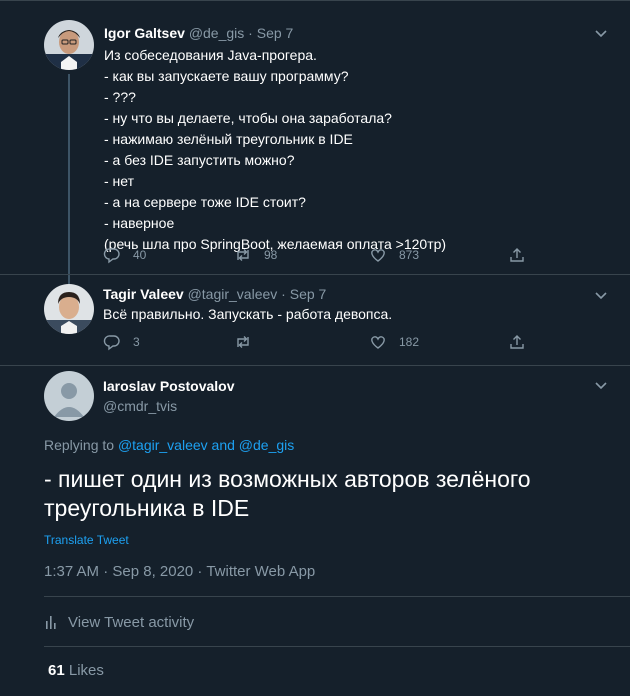  What do you see at coordinates (131, 622) in the screenshot?
I see `activity-label: View Tweet activity` at bounding box center [131, 622].